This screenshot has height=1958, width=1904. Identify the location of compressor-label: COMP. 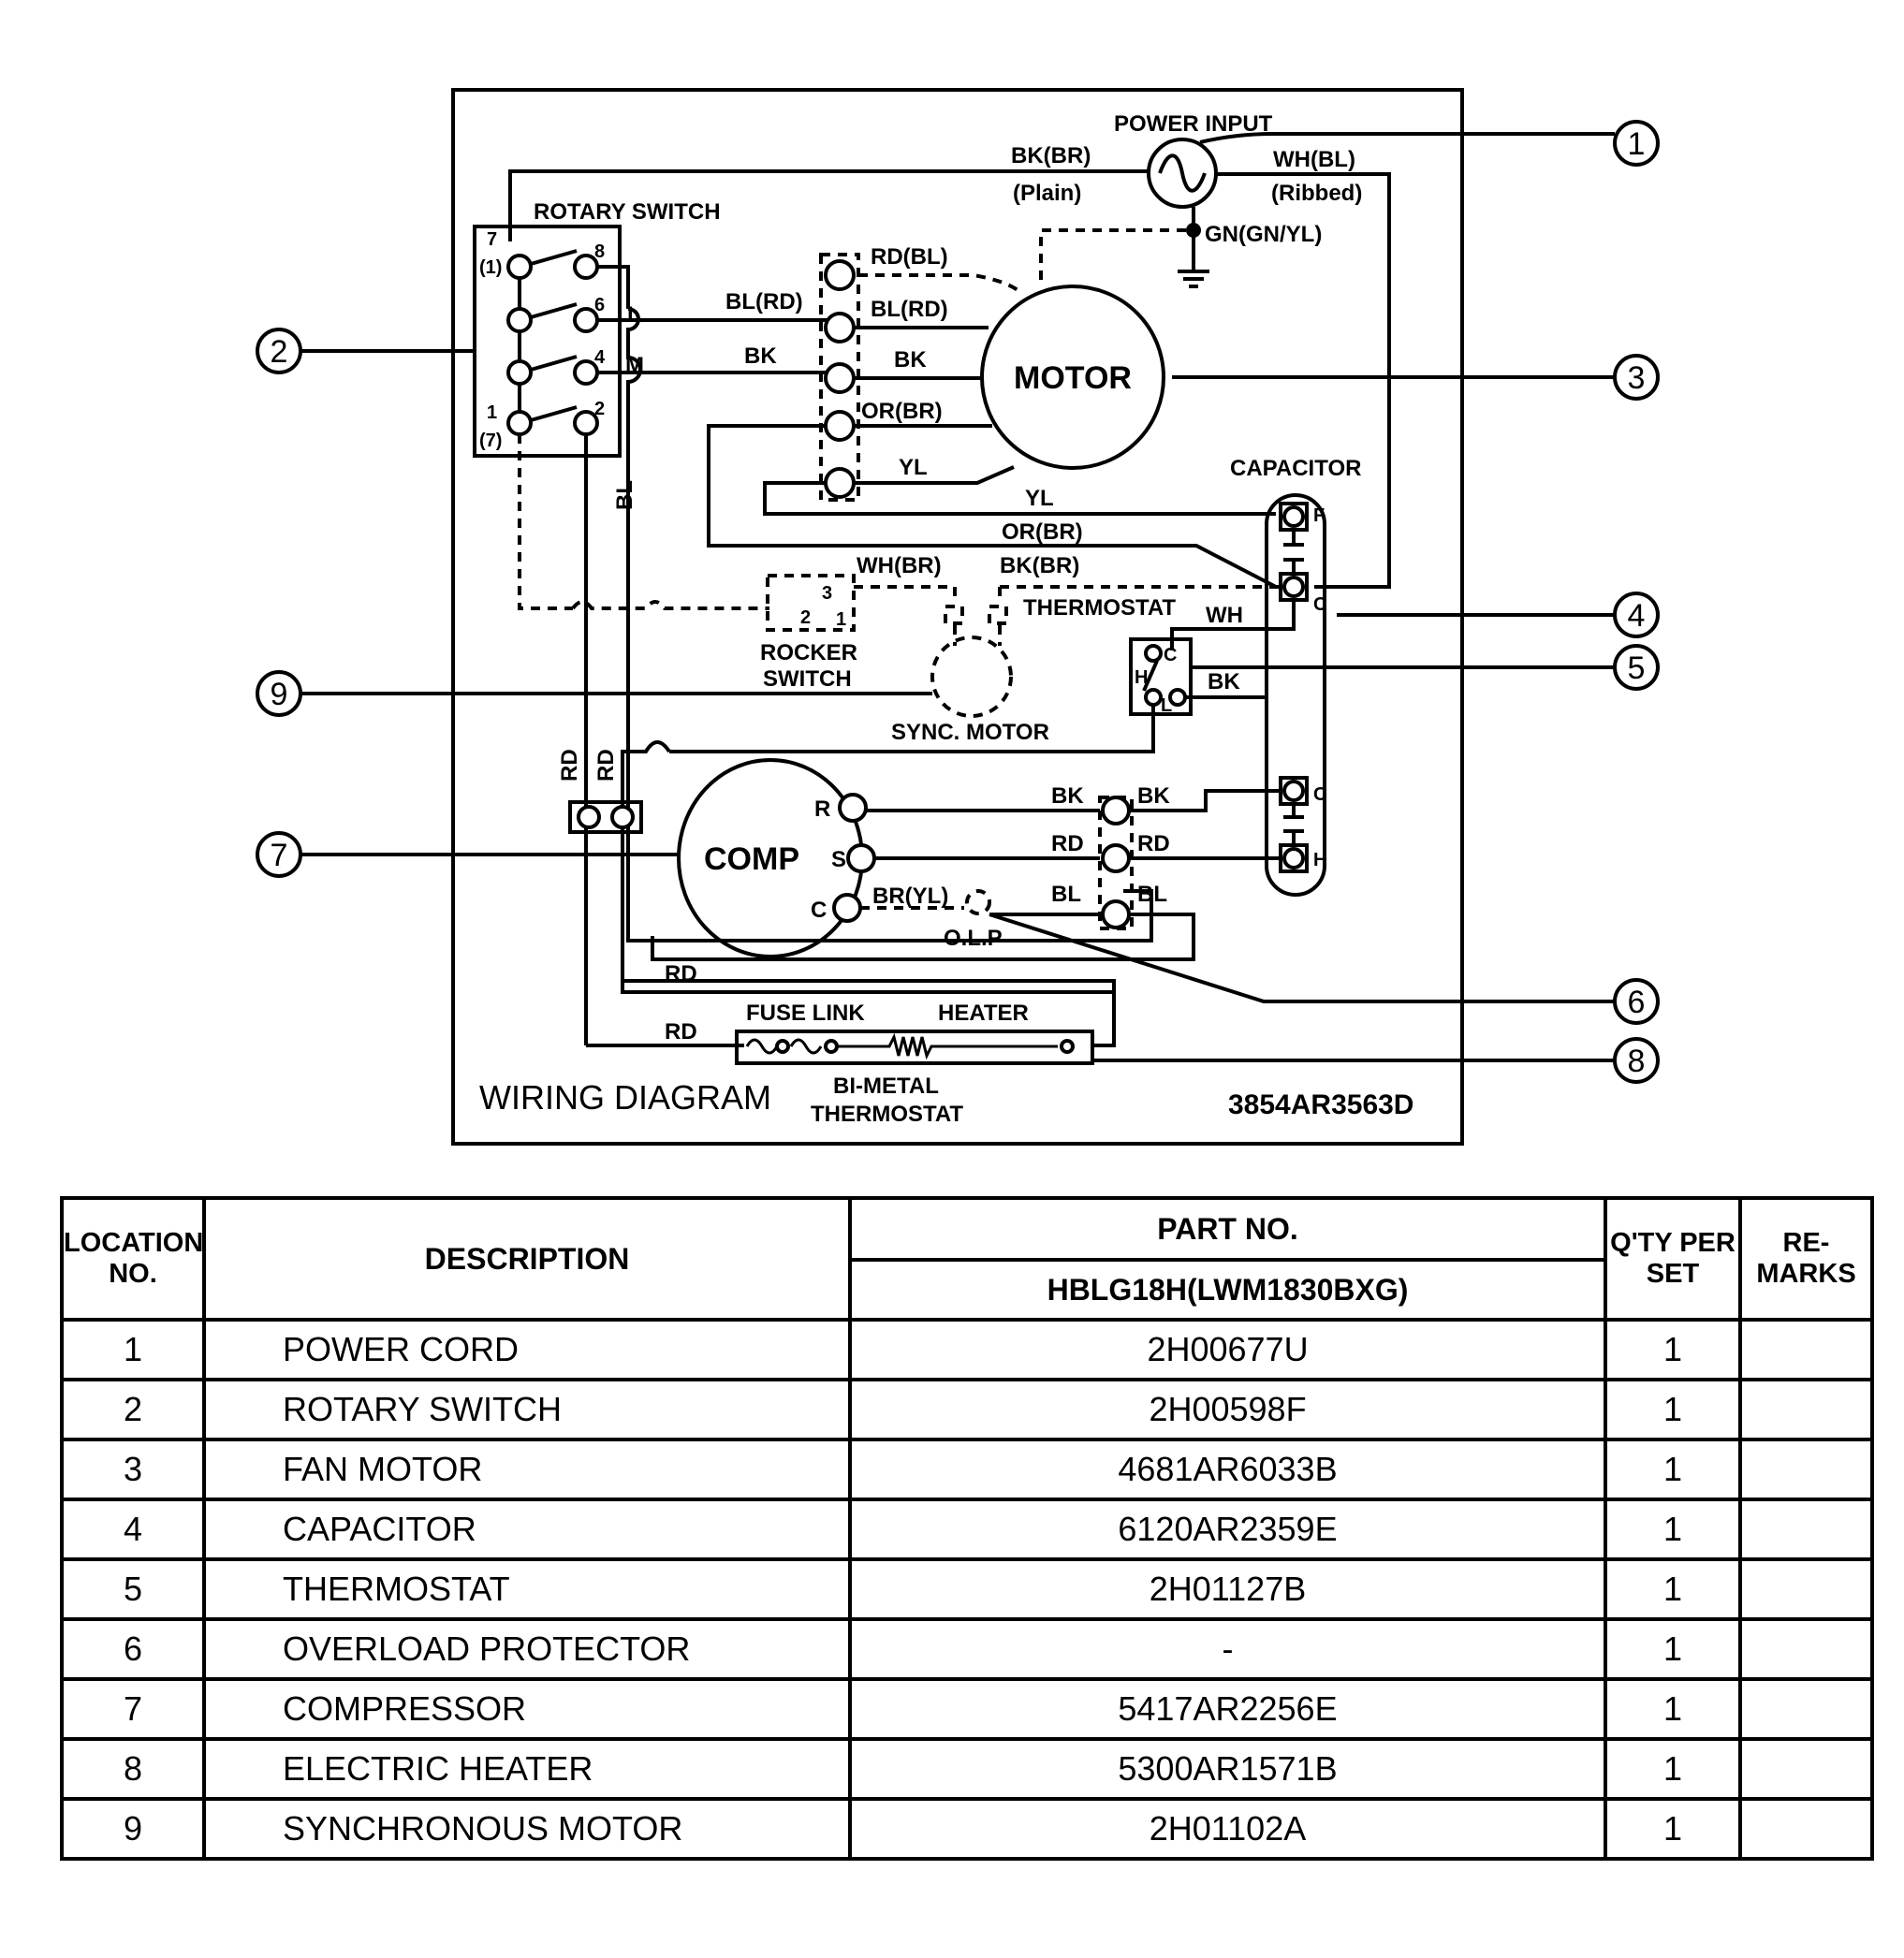
(751, 859).